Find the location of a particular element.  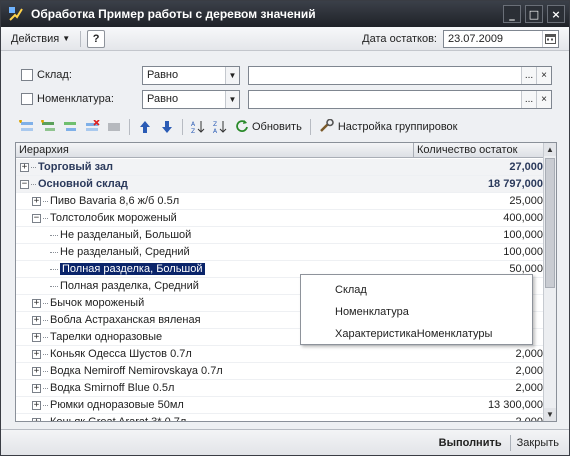

tree-row-label: Не разделаный, Средний is located at coordinates (125, 252).